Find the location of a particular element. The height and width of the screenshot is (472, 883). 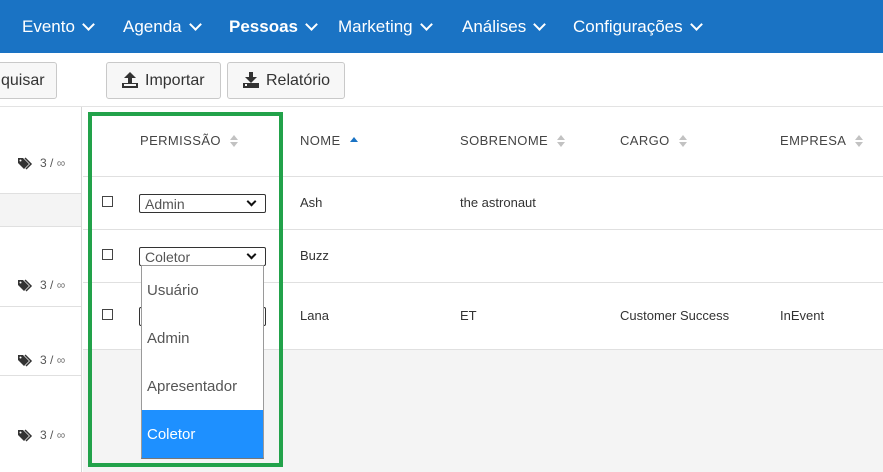

column-header-label: SOBRENOME is located at coordinates (504, 140).